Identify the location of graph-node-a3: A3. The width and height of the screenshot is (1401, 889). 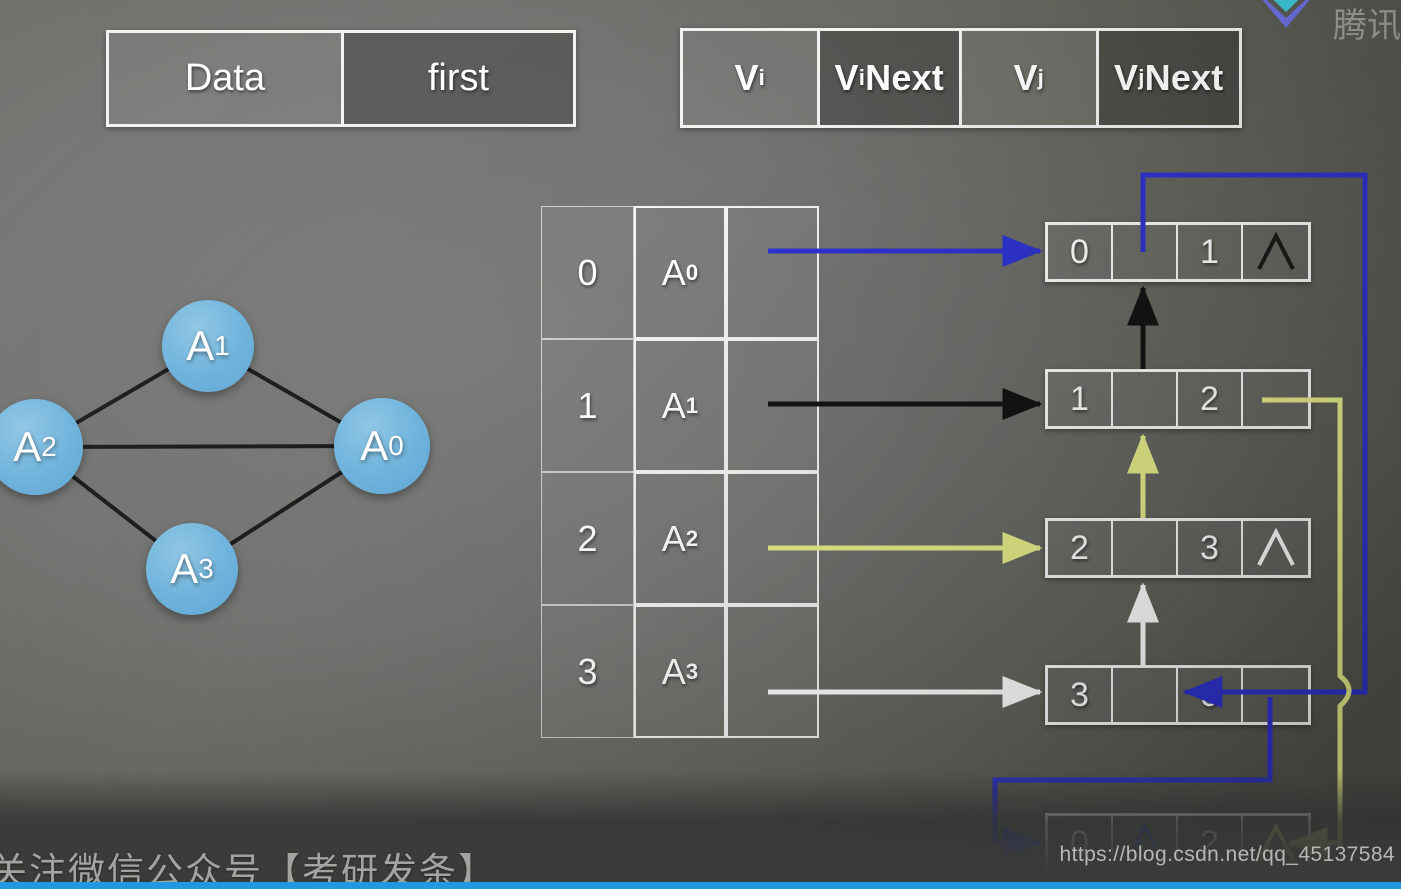
(192, 569).